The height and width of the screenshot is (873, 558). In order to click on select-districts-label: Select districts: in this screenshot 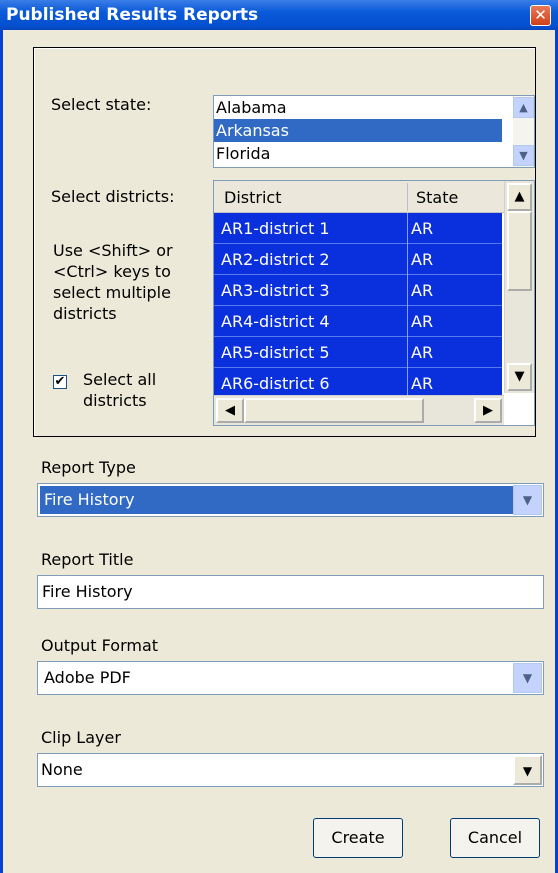, I will do `click(113, 196)`.